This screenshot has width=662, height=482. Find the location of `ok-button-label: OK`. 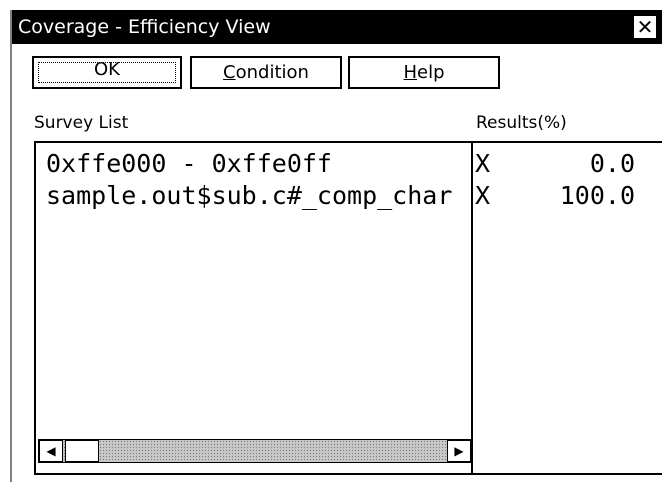

ok-button-label: OK is located at coordinates (107, 69).